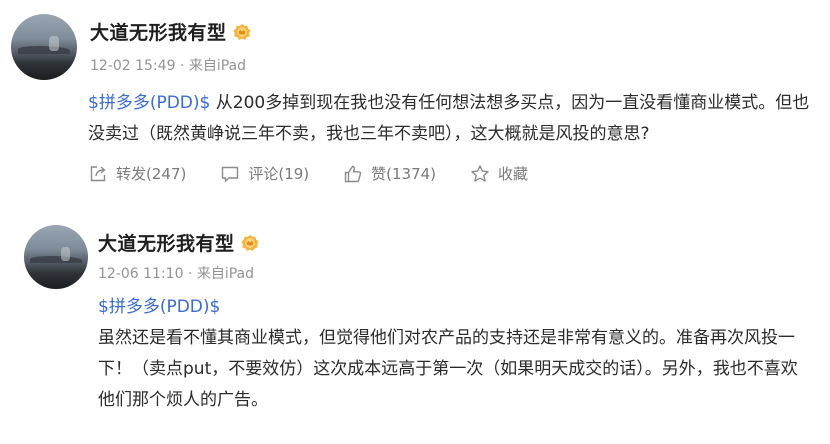 The image size is (830, 444). What do you see at coordinates (353, 173) in the screenshot?
I see `like-icon` at bounding box center [353, 173].